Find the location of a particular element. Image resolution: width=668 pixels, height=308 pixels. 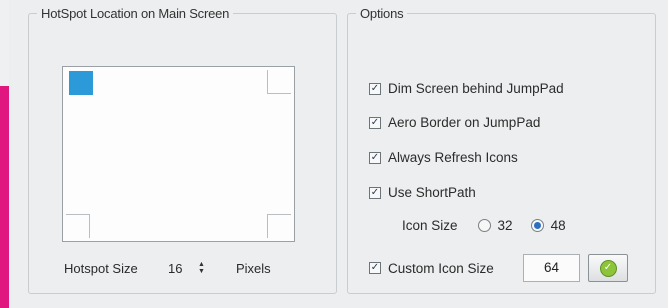

icon-size-32-radio is located at coordinates (484, 225).